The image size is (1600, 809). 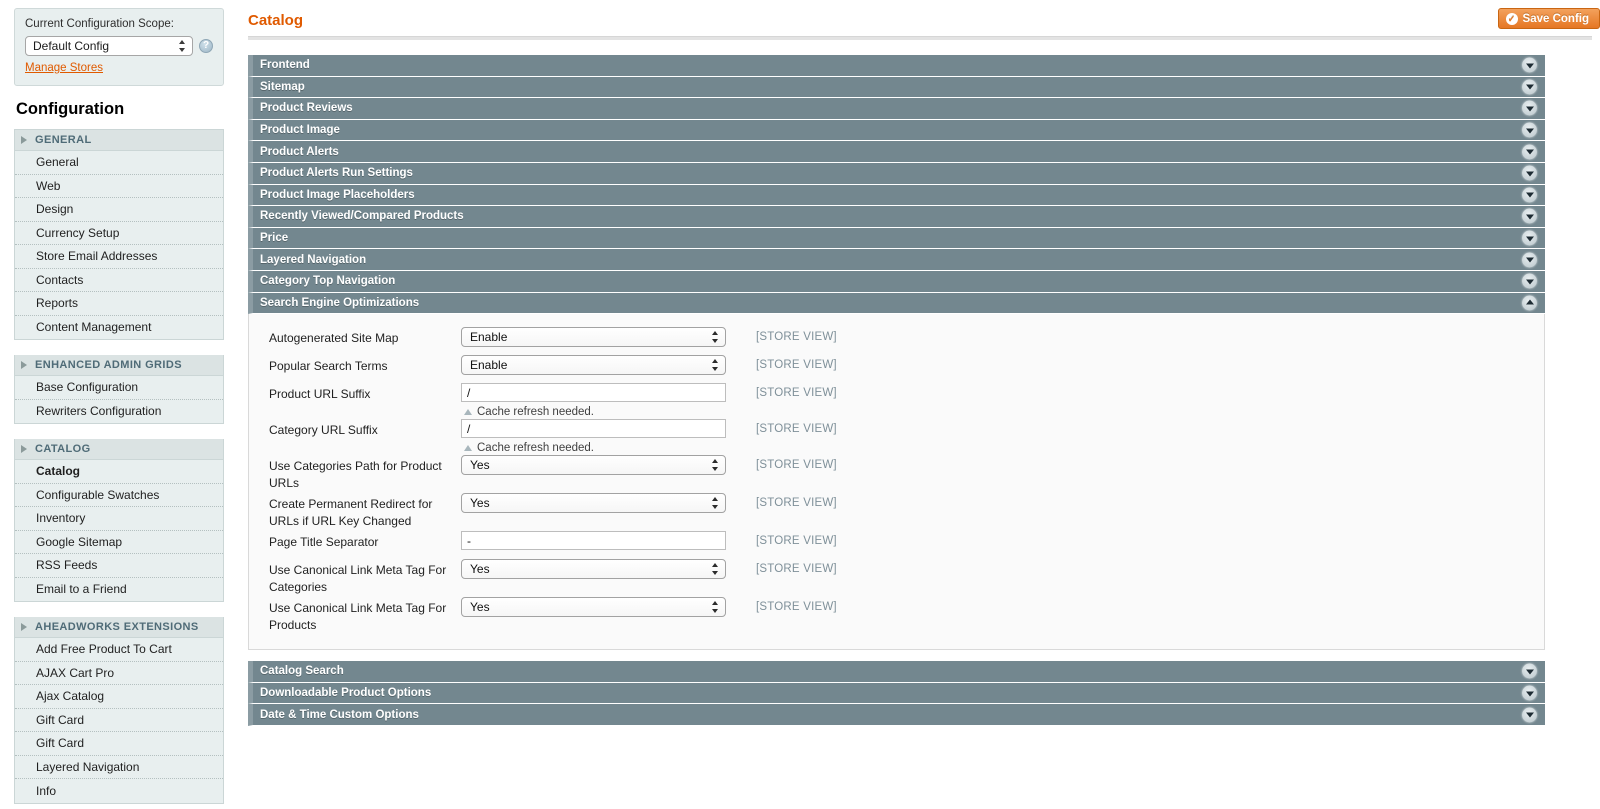 What do you see at coordinates (78, 232) in the screenshot?
I see `sidebar-item-label: Currency Setup` at bounding box center [78, 232].